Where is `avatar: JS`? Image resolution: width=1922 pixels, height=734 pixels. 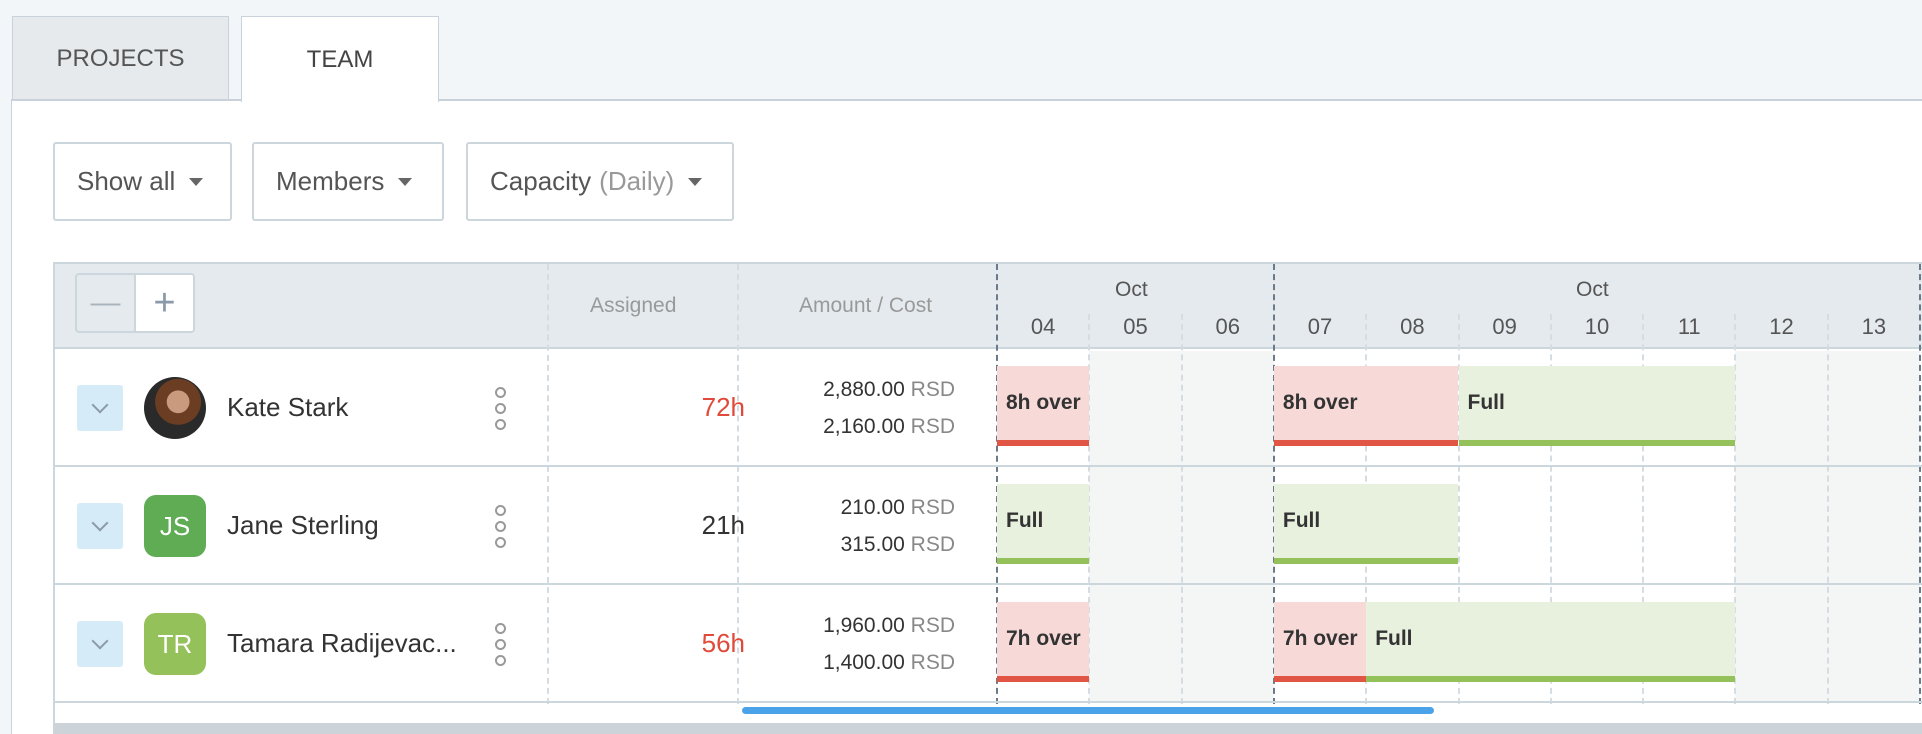
avatar: JS is located at coordinates (175, 526).